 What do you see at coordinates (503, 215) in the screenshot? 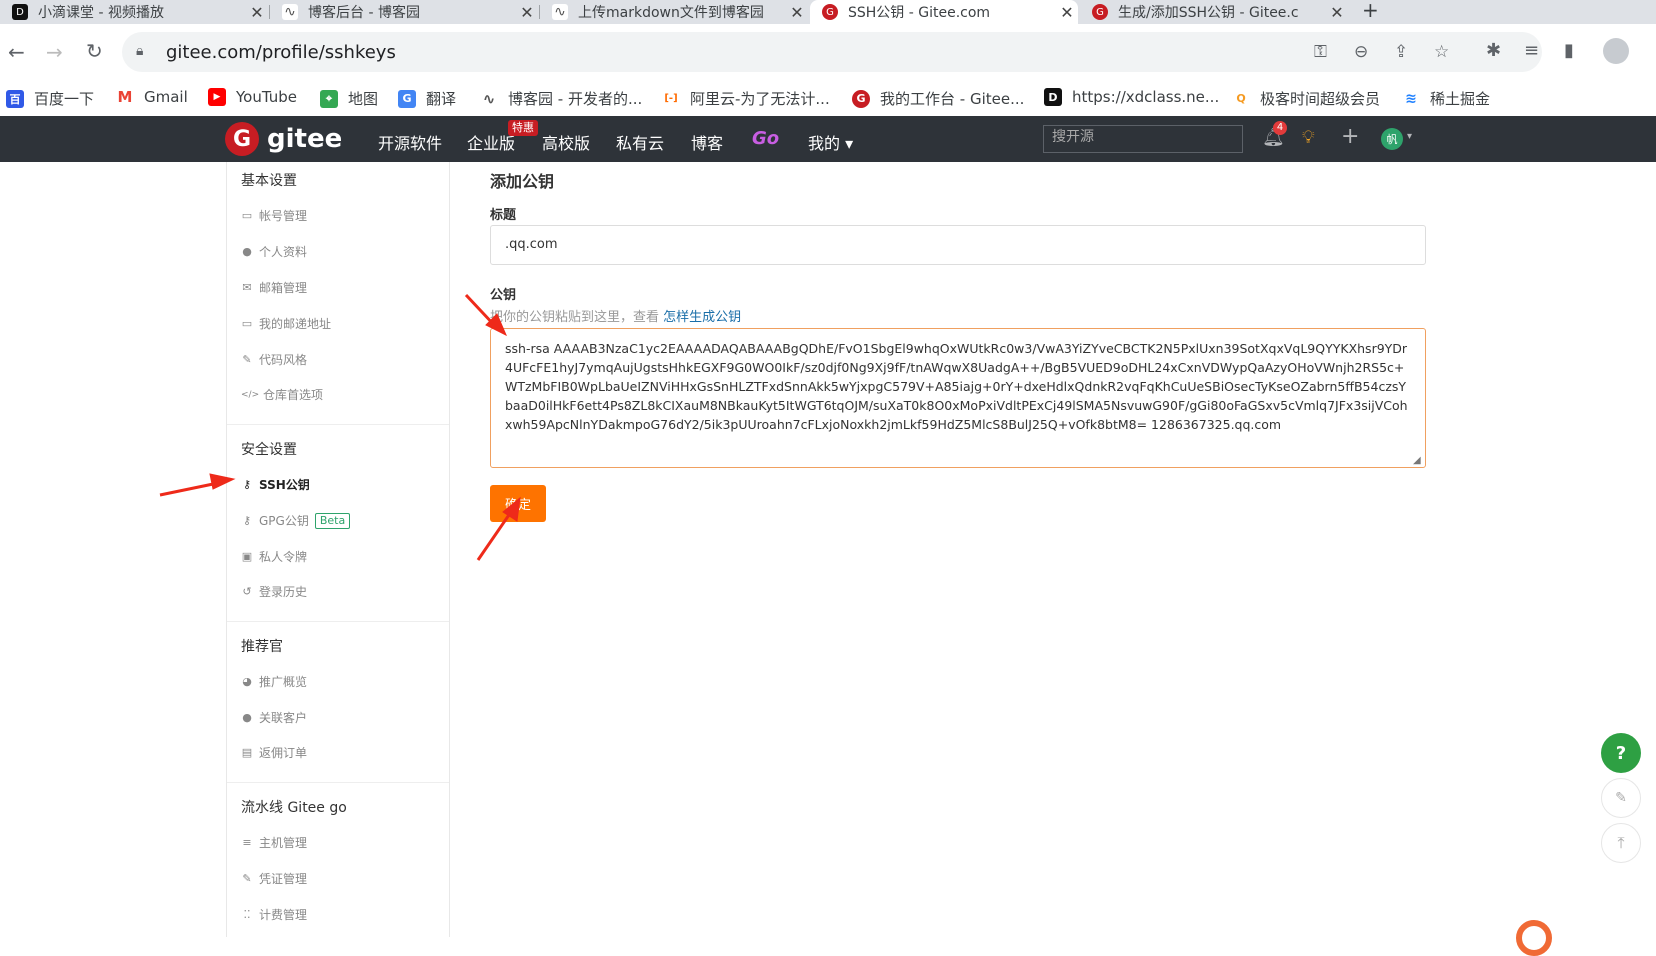
I see `title-label: 标题` at bounding box center [503, 215].